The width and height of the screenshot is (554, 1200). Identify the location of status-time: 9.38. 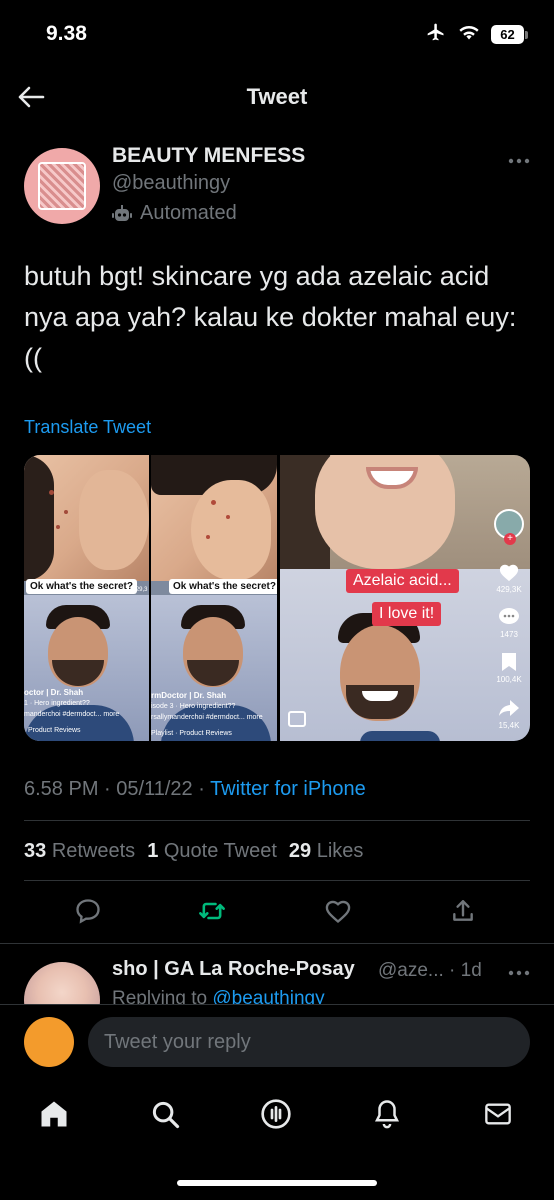
(66, 33).